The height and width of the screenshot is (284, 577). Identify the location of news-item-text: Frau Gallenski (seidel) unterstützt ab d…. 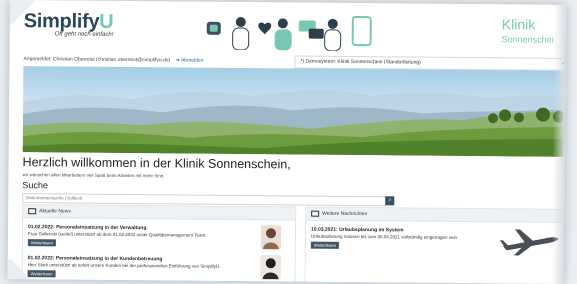
(117, 234).